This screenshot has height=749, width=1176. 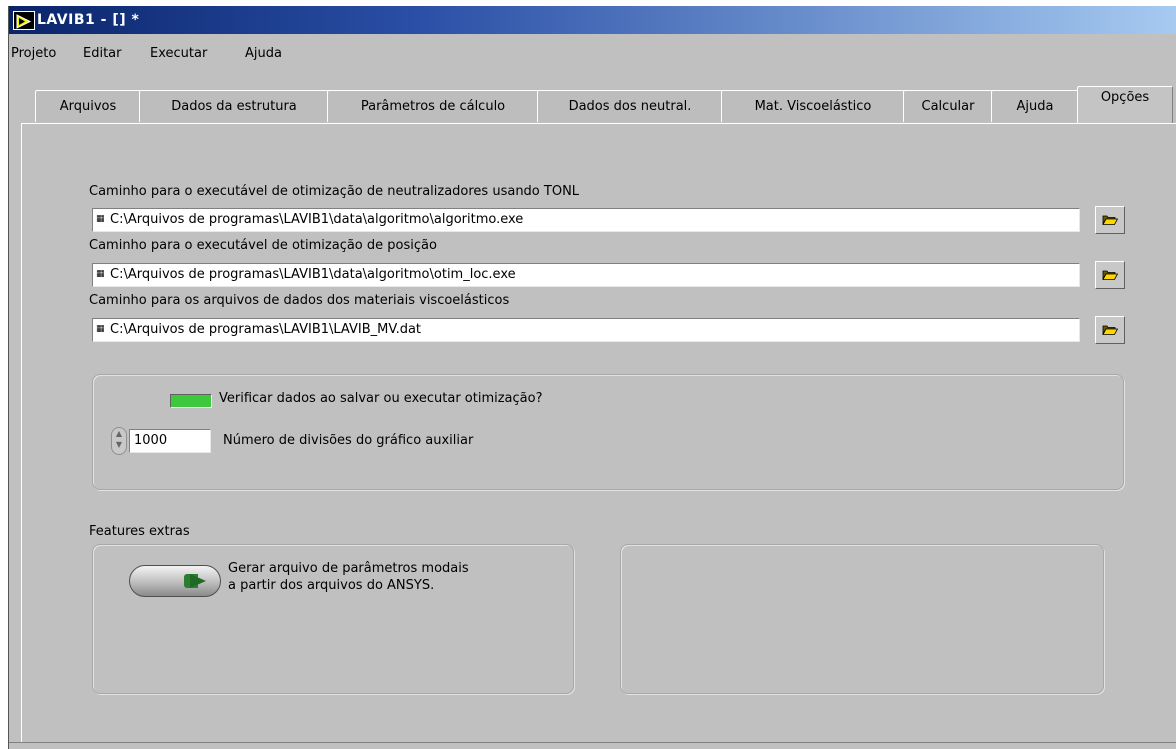 I want to click on tab-calcular: Calcular, so click(x=948, y=106).